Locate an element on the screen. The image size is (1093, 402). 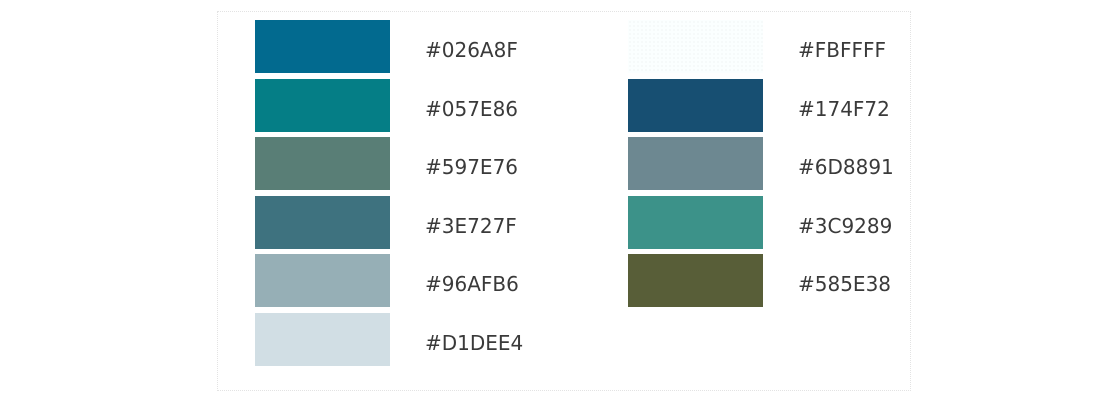
swatch-row: #FBFFFF is located at coordinates (778, 49).